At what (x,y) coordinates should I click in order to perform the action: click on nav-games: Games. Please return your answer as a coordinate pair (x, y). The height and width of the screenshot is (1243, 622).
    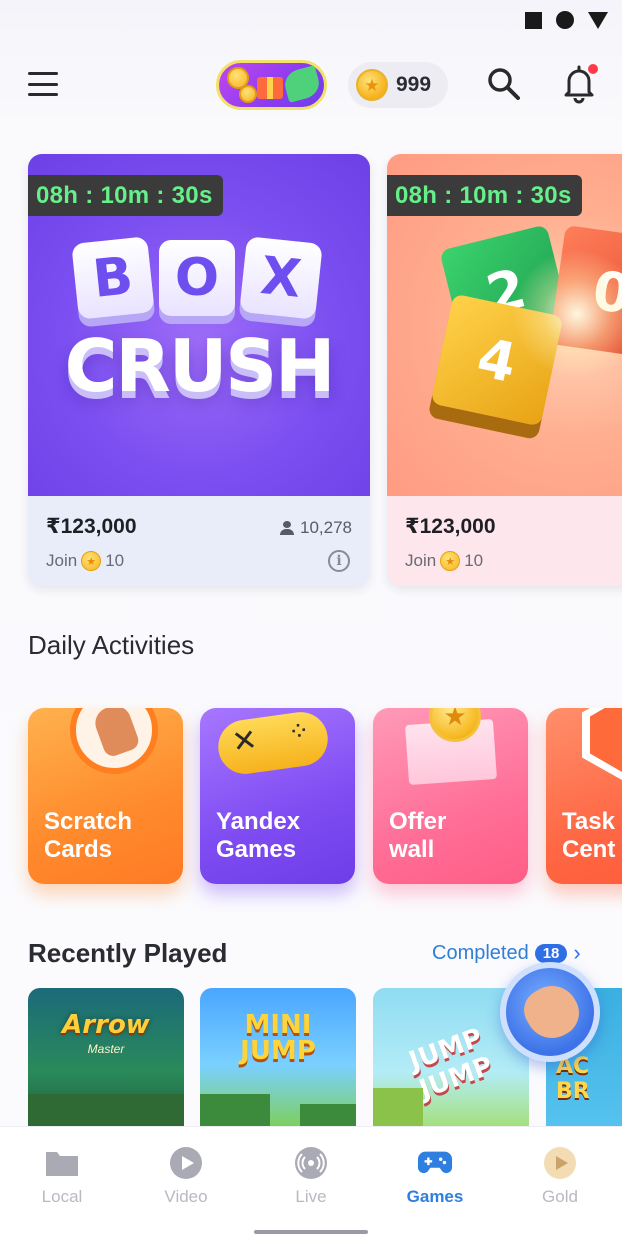
    Looking at the image, I should click on (435, 1180).